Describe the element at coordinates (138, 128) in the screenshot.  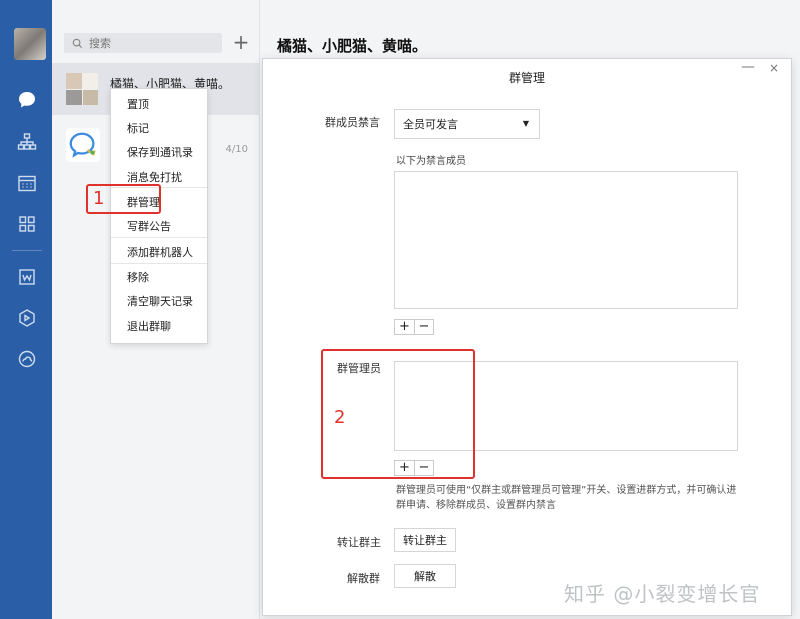
I see `menu-item-mark: 标记` at that location.